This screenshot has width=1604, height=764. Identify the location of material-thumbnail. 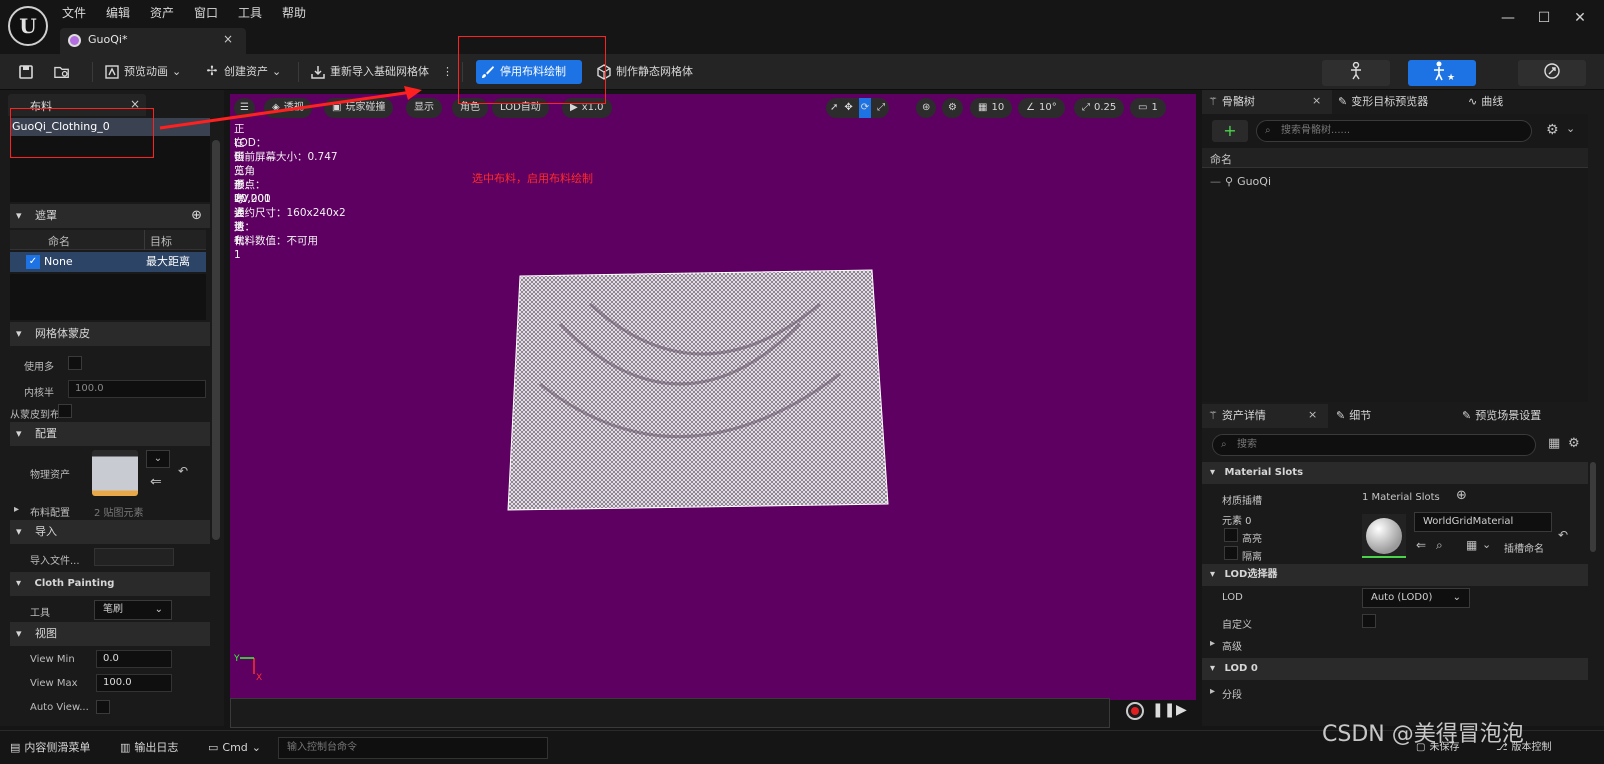
(1384, 536).